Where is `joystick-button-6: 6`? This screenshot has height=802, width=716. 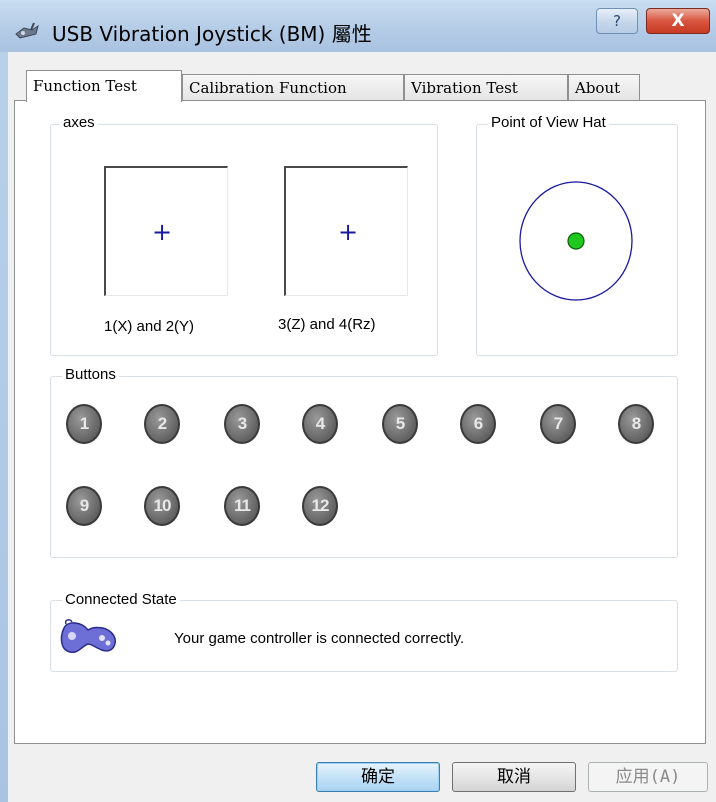 joystick-button-6: 6 is located at coordinates (478, 424).